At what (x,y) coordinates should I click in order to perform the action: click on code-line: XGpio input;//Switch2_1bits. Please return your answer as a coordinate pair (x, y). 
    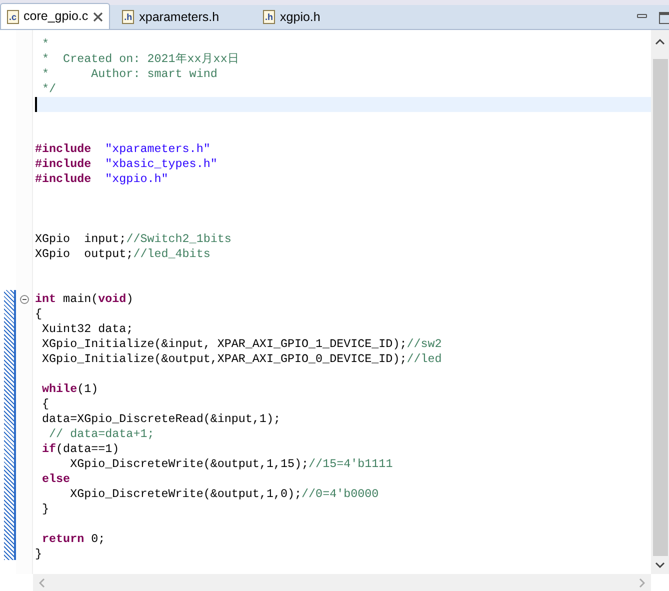
    Looking at the image, I should click on (133, 239).